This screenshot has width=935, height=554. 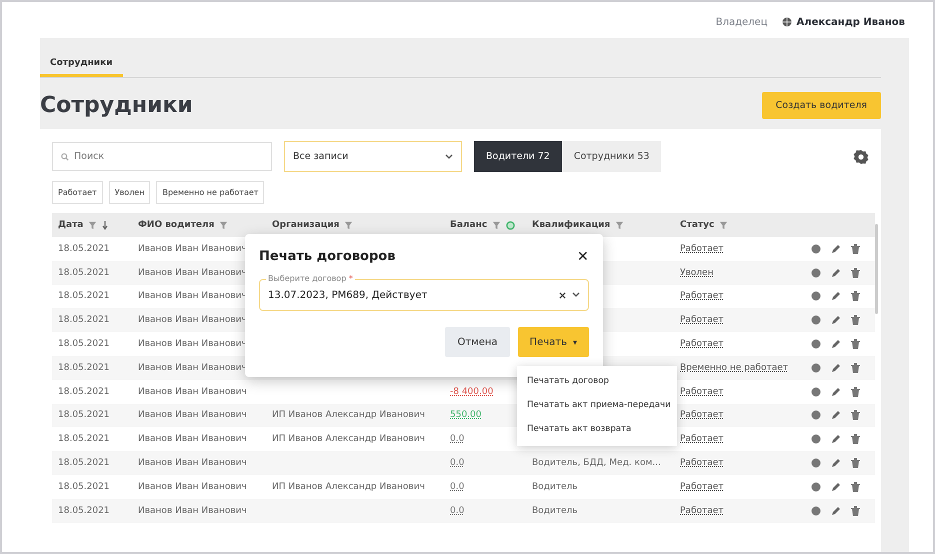 I want to click on column-header: ФИО водителя, so click(x=176, y=225).